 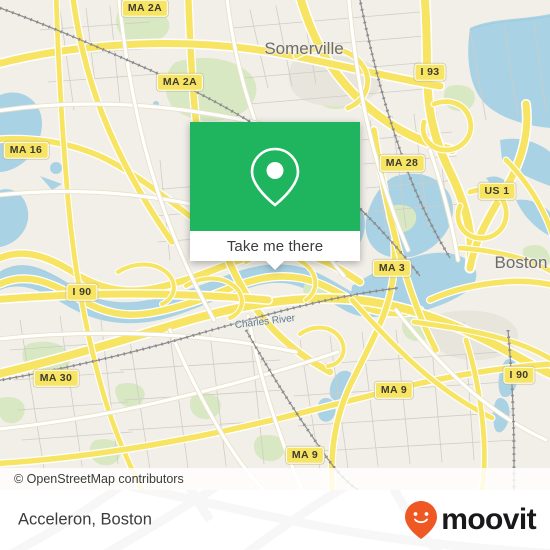 I want to click on popup-pointer-tail, so click(x=275, y=265).